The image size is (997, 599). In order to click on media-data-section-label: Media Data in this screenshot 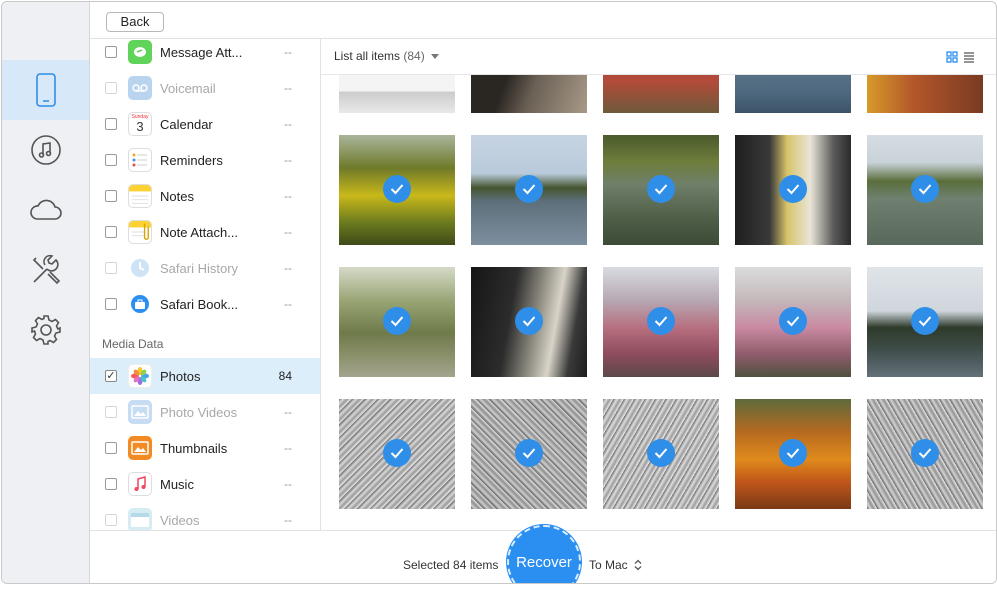, I will do `click(133, 344)`.